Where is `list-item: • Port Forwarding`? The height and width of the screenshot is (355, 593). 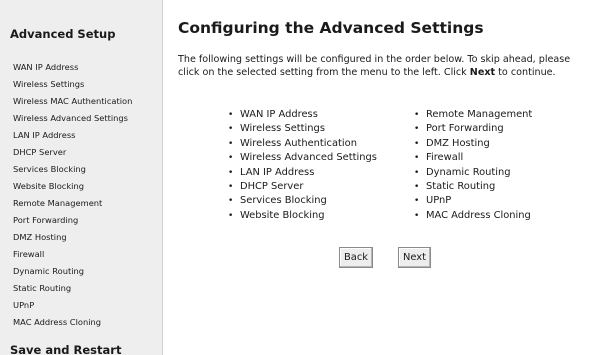 list-item: • Port Forwarding is located at coordinates (473, 129).